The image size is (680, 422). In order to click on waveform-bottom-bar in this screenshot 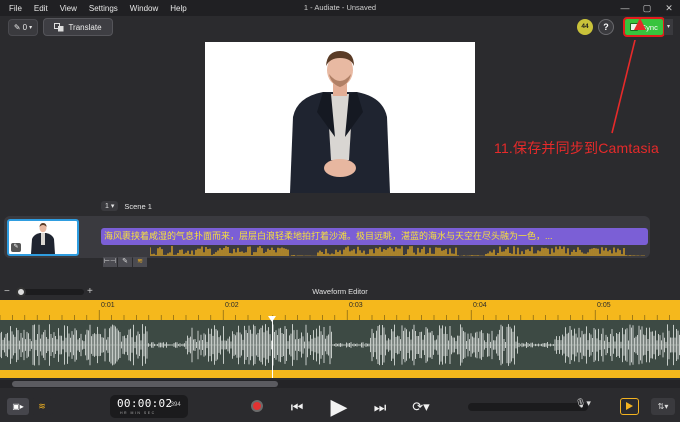, I will do `click(340, 374)`.